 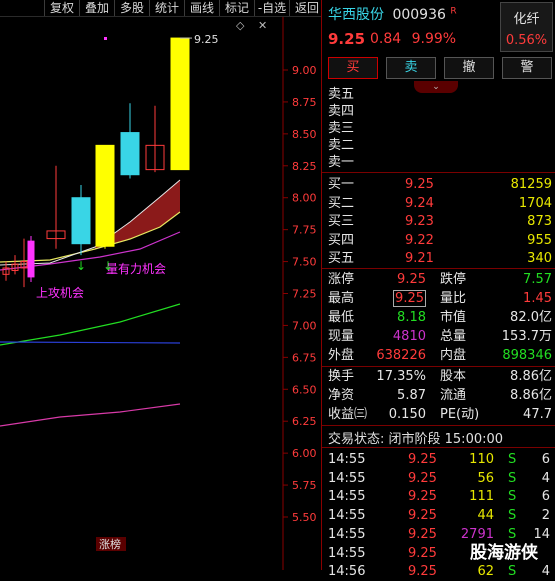 What do you see at coordinates (131, 8) in the screenshot?
I see `toolbar-button-2: 多股` at bounding box center [131, 8].